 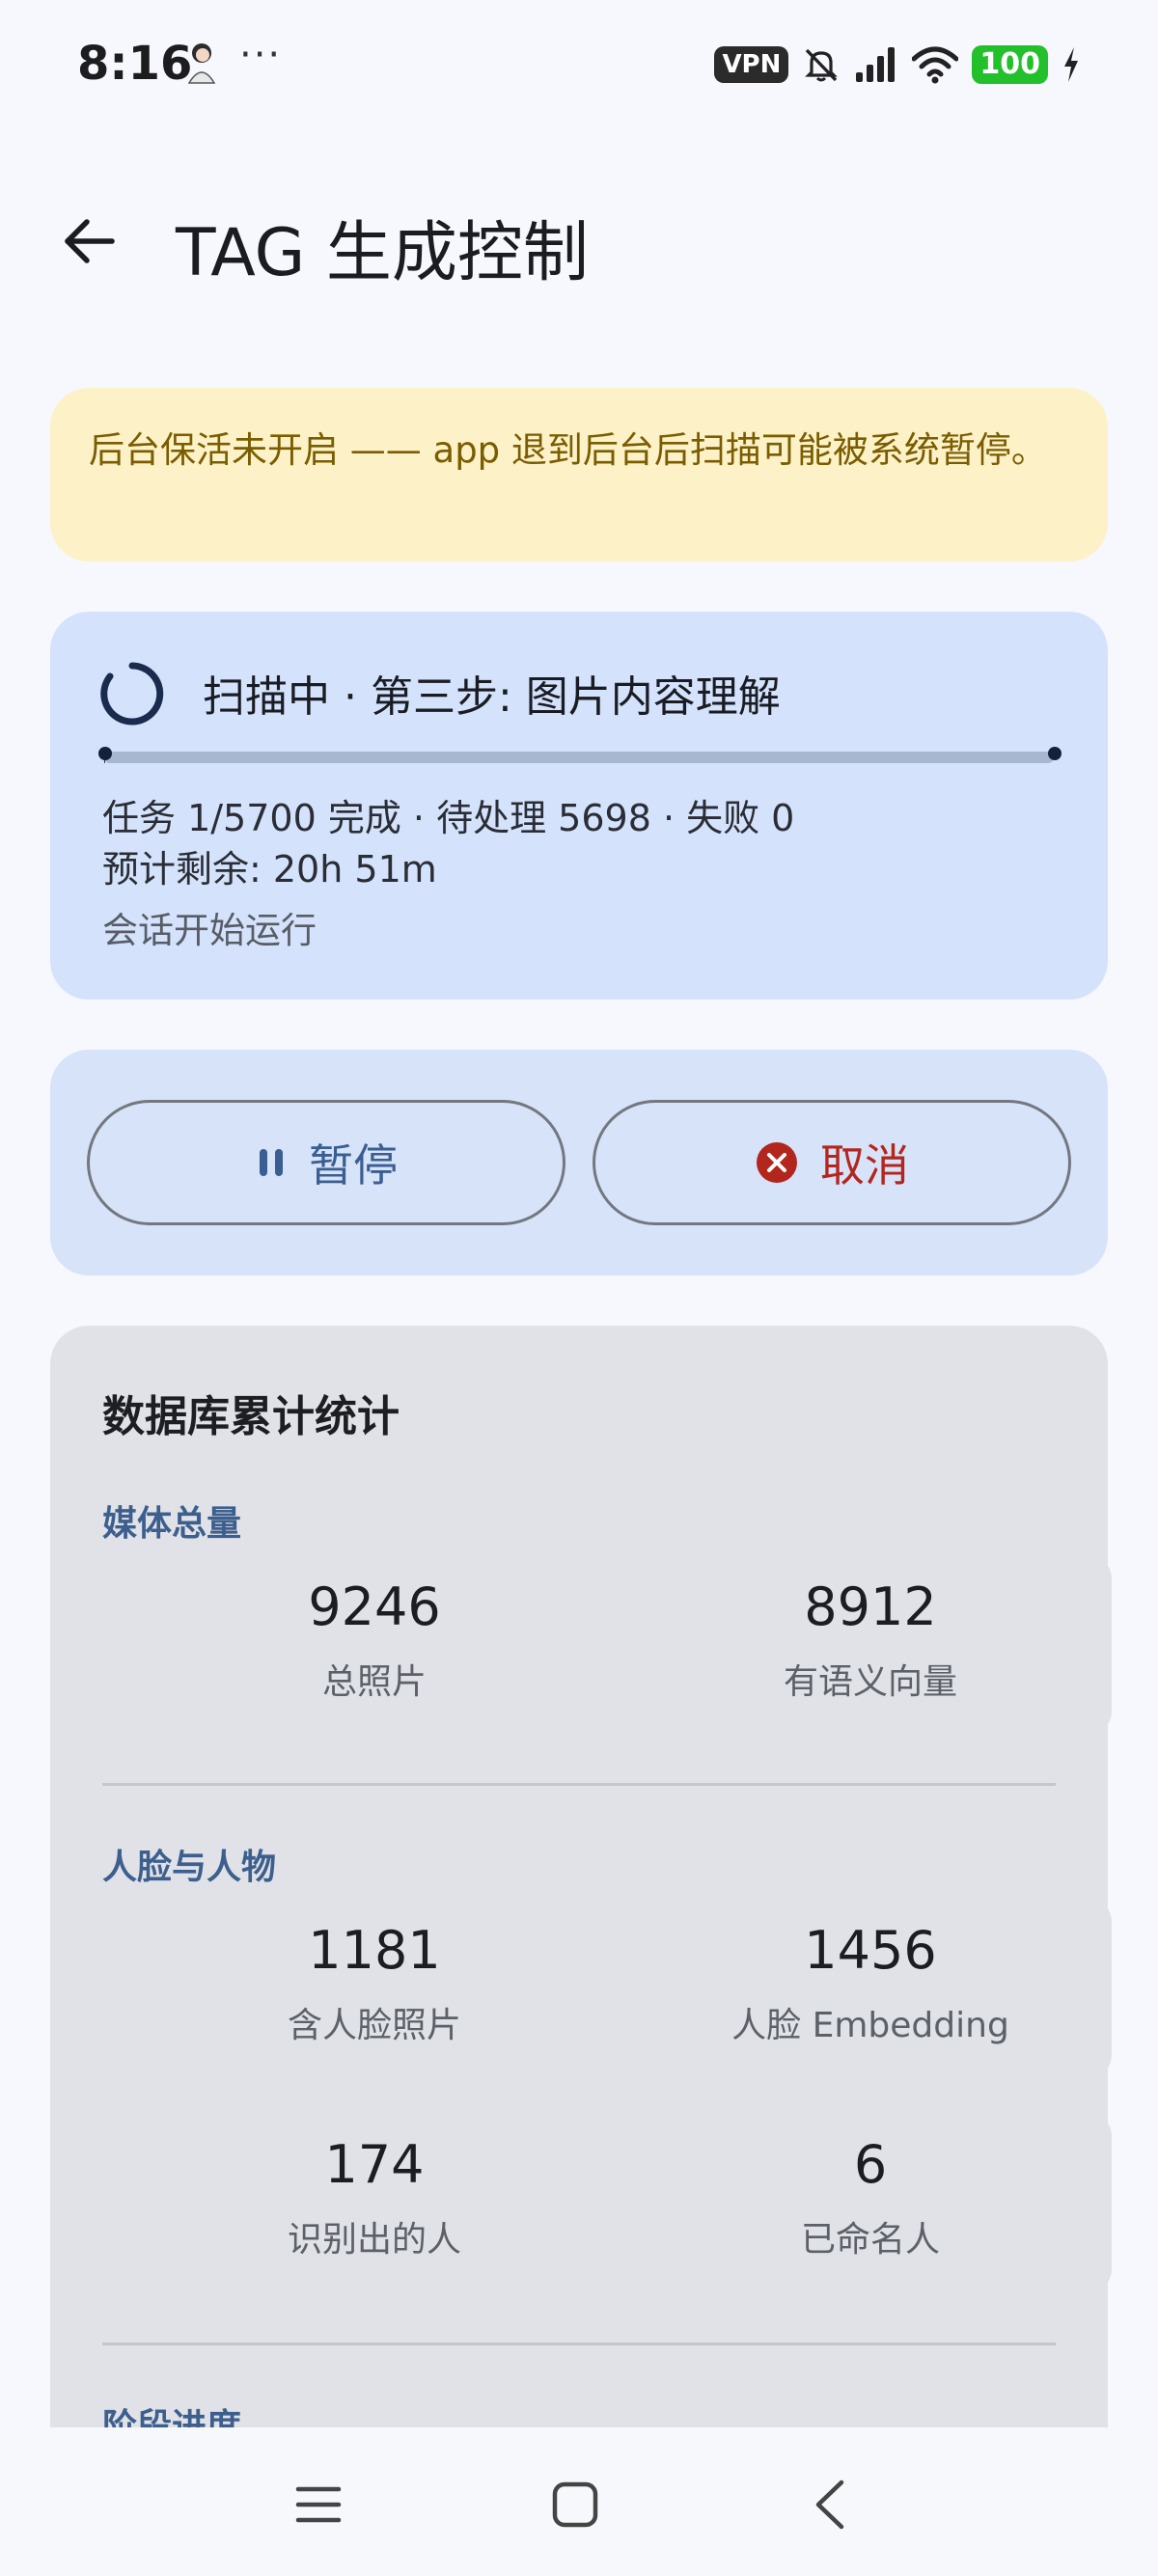 I want to click on nav-home-button, so click(x=575, y=2505).